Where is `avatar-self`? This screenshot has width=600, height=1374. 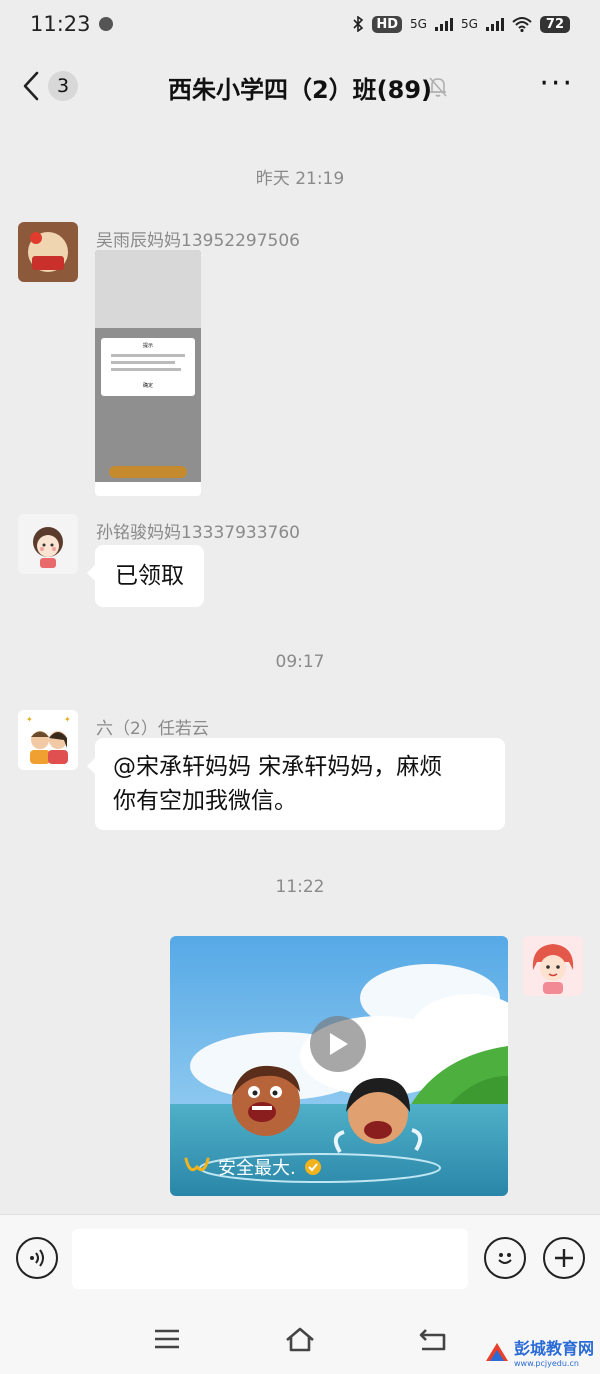
avatar-self is located at coordinates (553, 966).